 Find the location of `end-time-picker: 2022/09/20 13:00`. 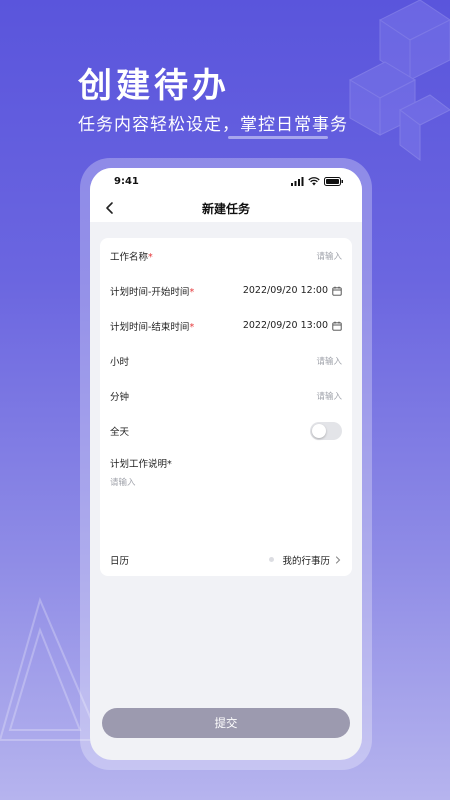

end-time-picker: 2022/09/20 13:00 is located at coordinates (292, 325).